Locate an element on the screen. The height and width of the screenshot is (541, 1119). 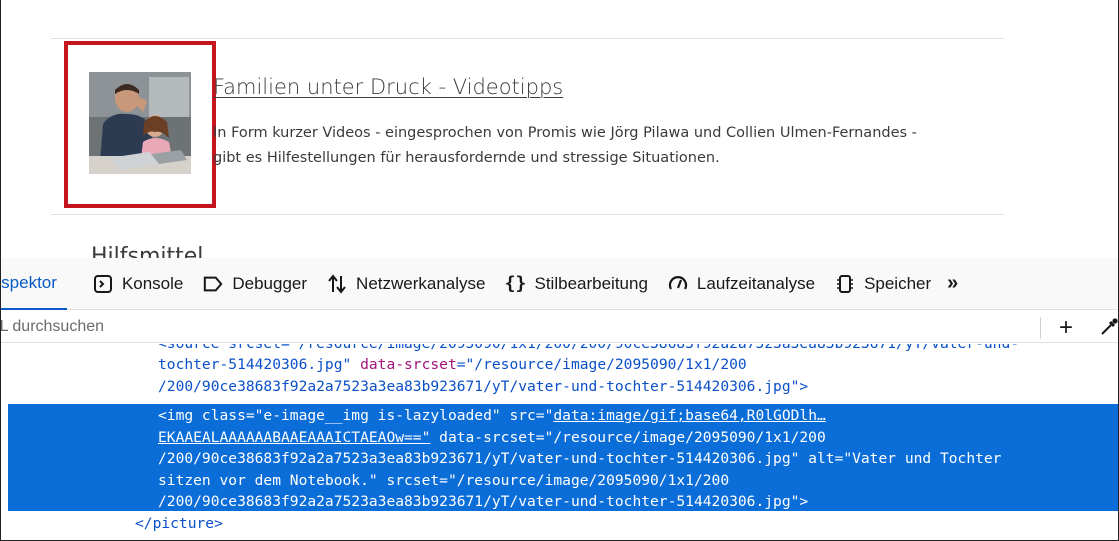
tab-style-editor: {} Stilbearbeitung is located at coordinates (577, 284).